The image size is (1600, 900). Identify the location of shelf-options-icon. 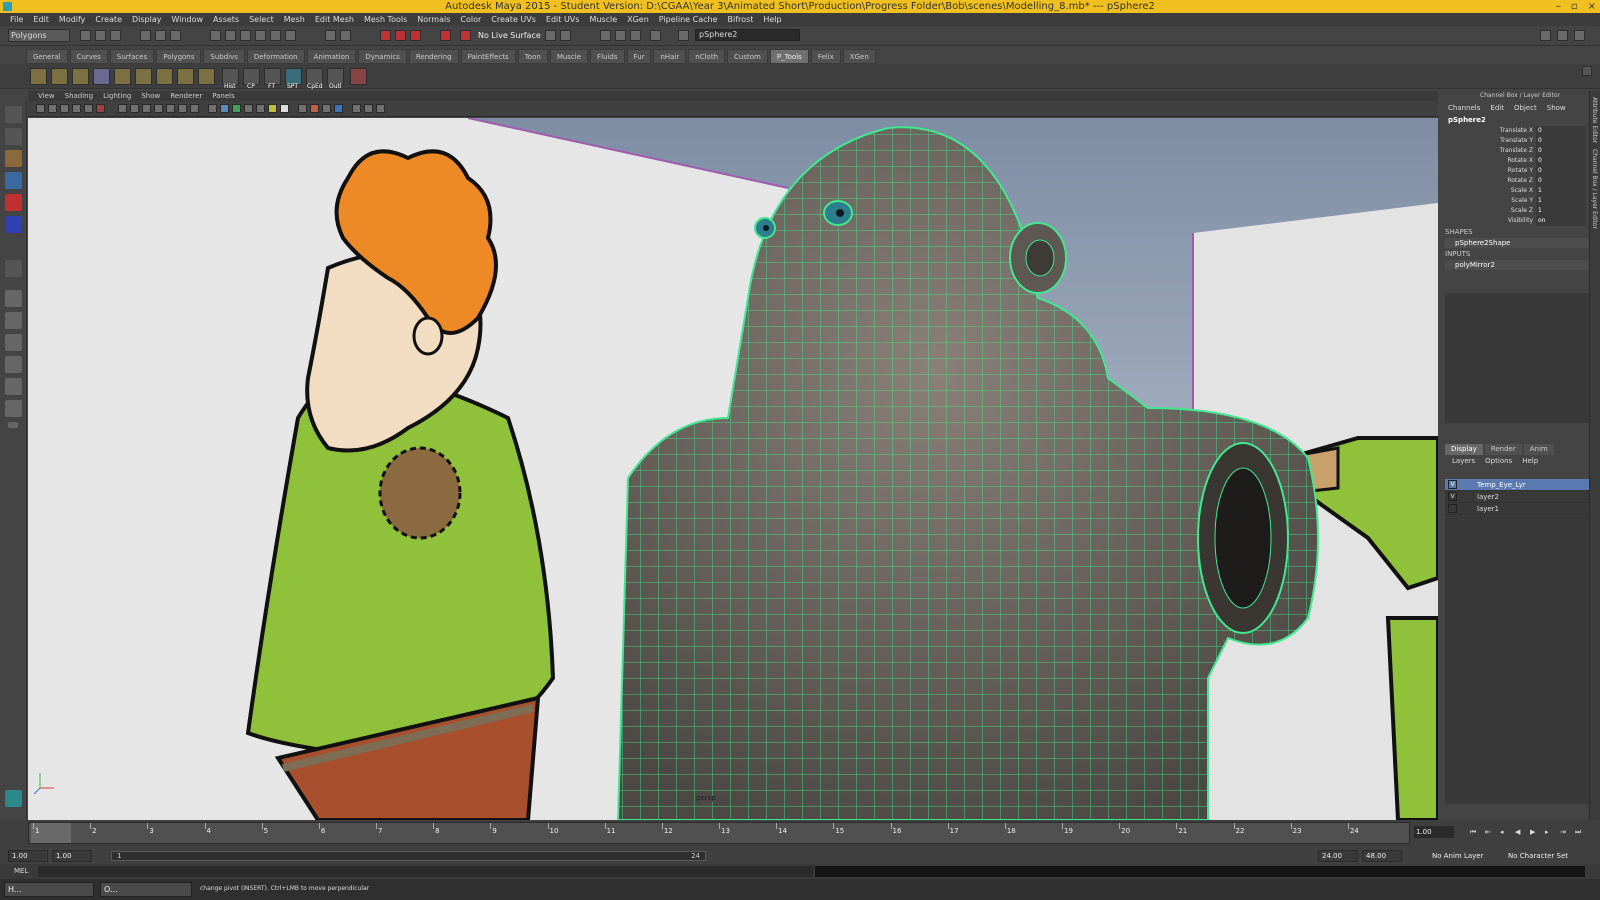
(1587, 71).